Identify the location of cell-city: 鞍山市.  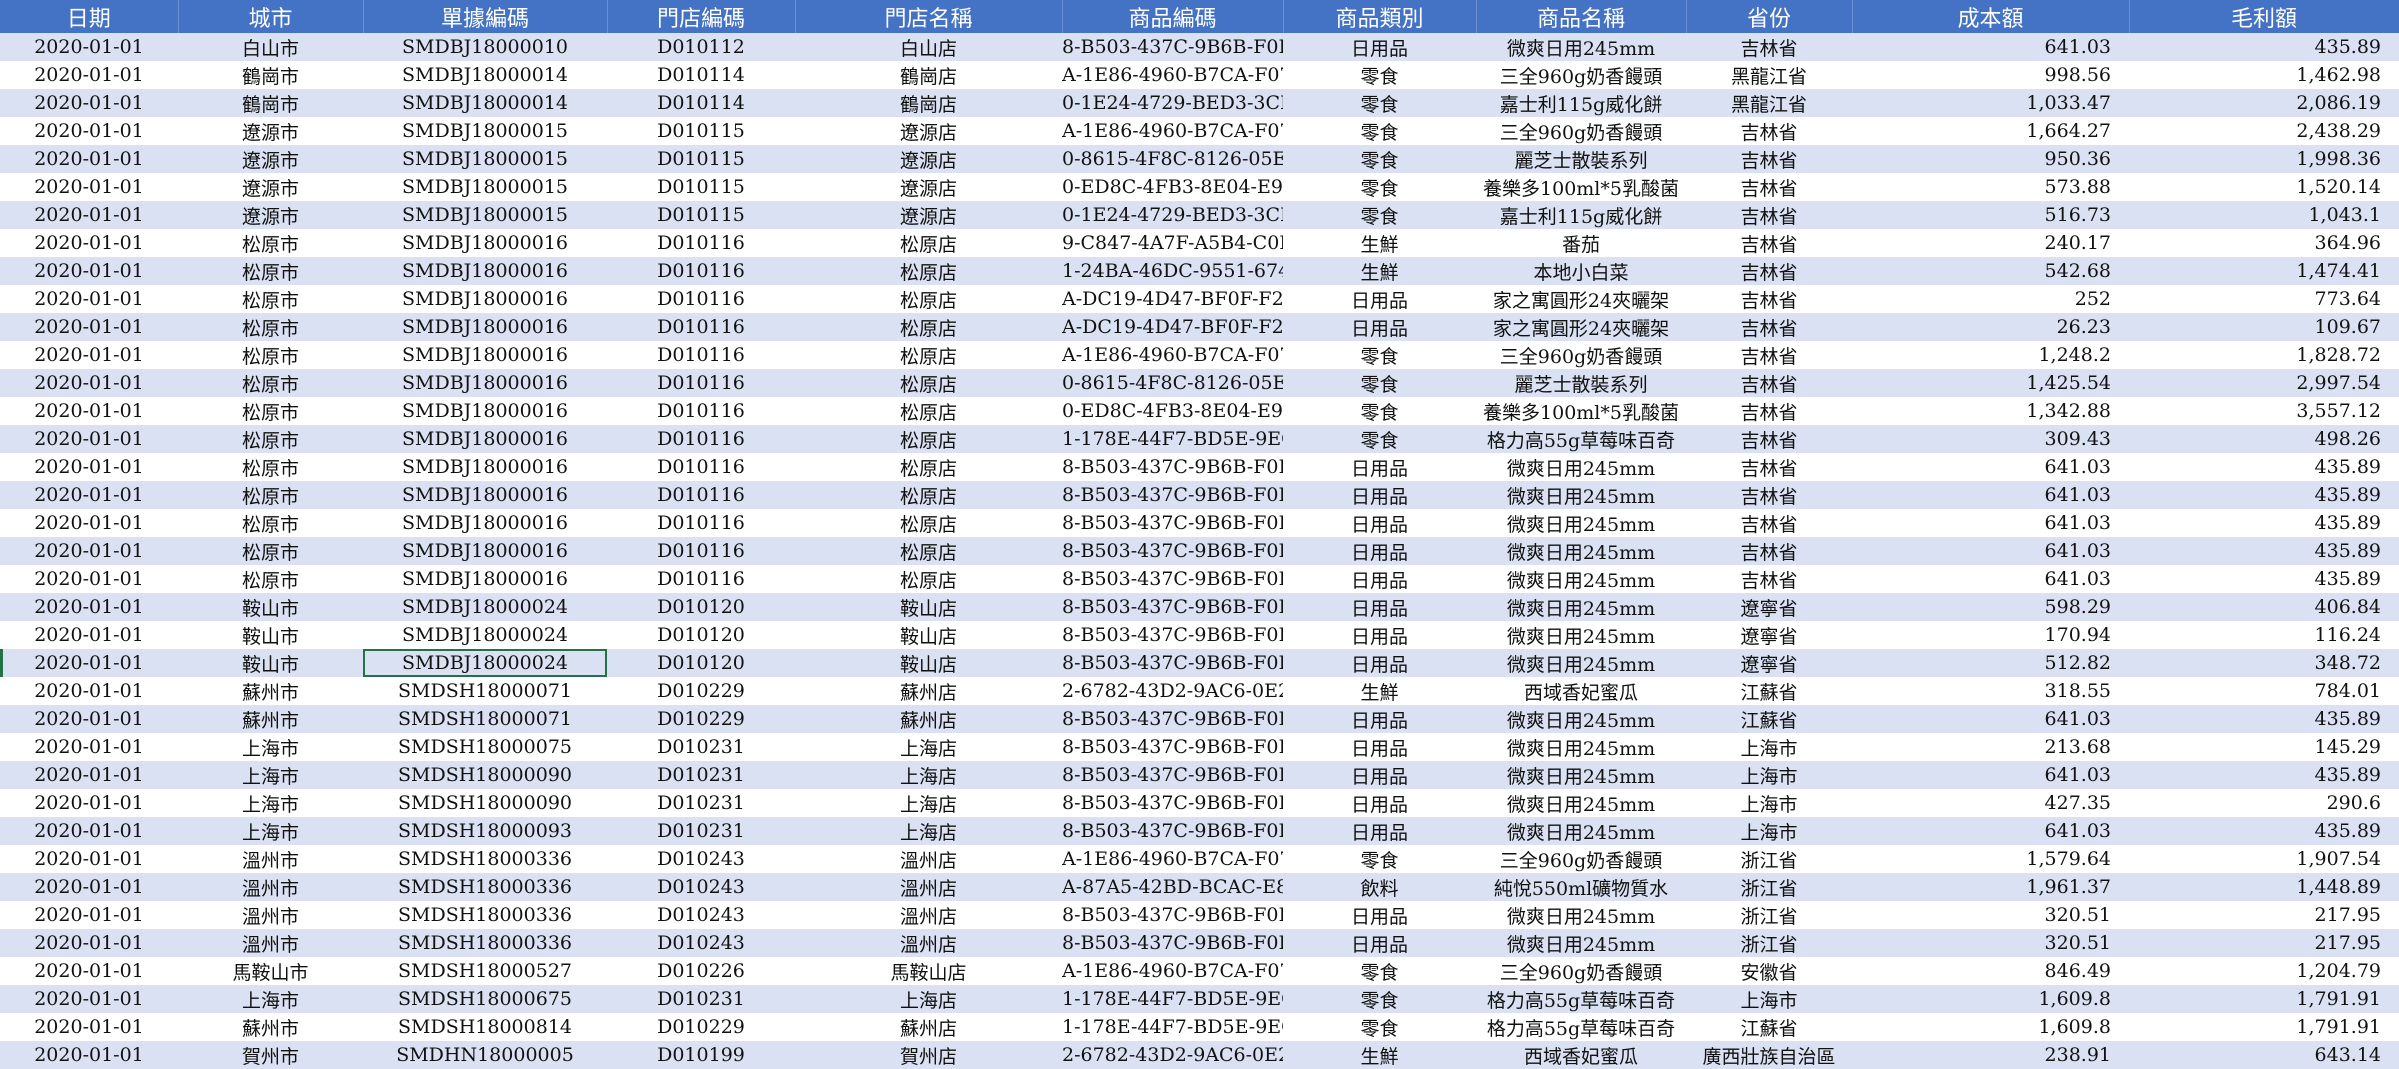
(270, 663).